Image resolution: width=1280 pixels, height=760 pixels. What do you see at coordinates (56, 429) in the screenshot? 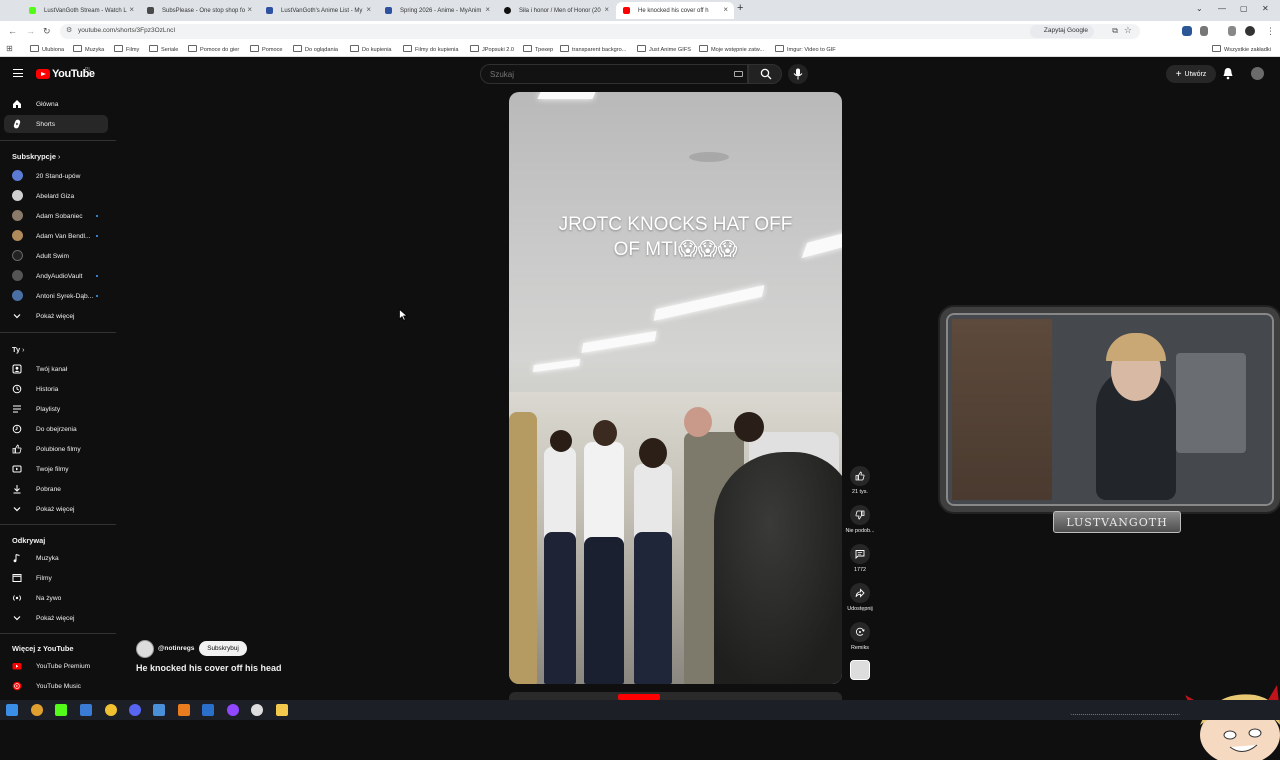
I see `sidebar-item-watch-later: Do obejrzenia` at bounding box center [56, 429].